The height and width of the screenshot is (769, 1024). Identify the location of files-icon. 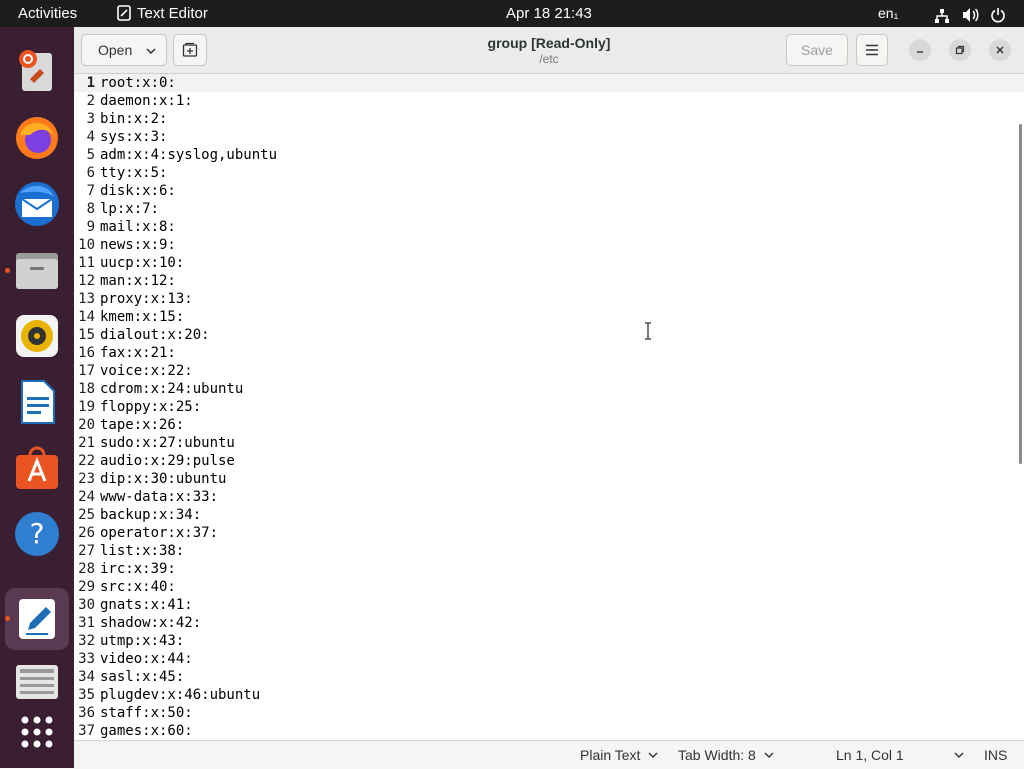
(37, 270).